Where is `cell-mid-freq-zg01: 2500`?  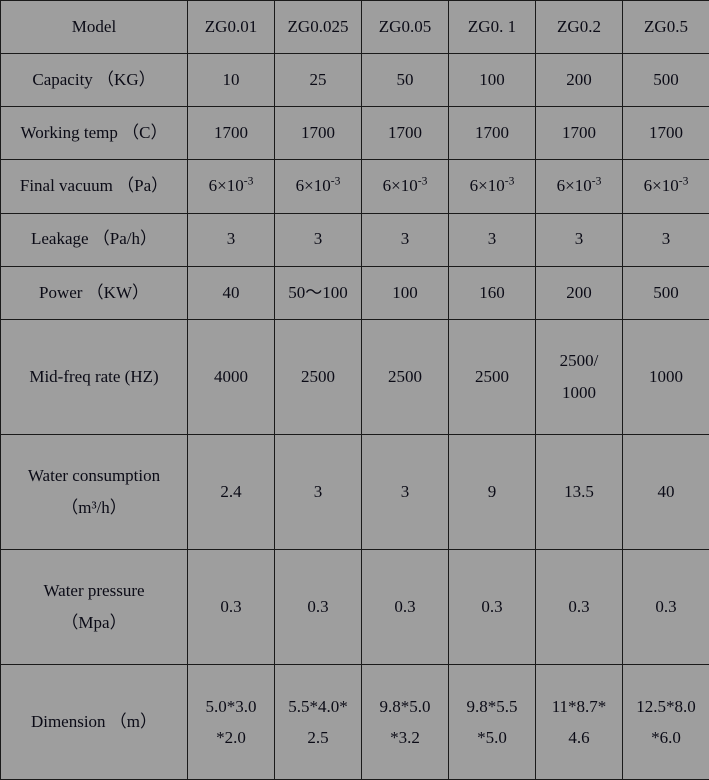
cell-mid-freq-zg01: 2500 is located at coordinates (492, 376).